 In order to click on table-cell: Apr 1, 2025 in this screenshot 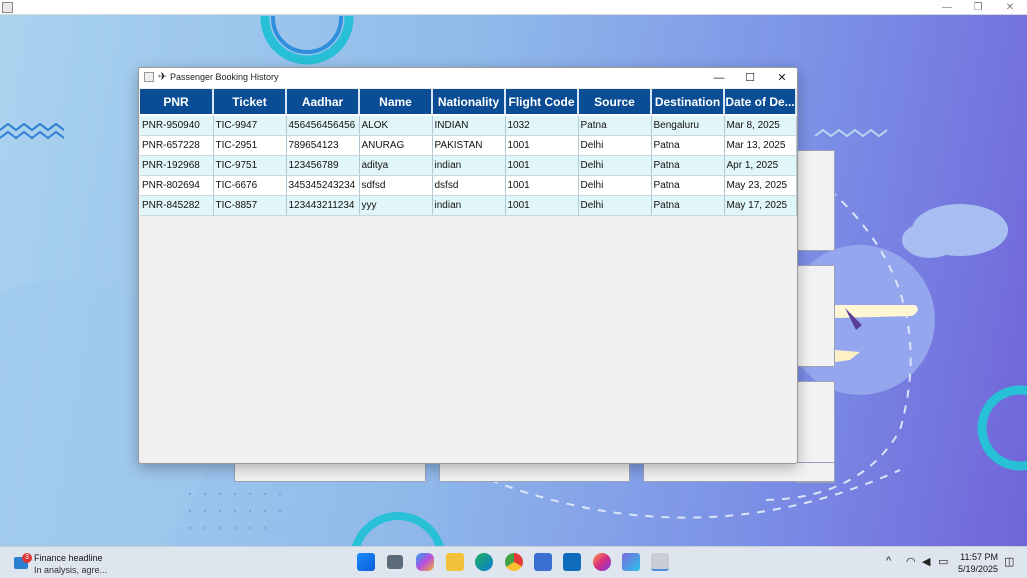, I will do `click(760, 165)`.